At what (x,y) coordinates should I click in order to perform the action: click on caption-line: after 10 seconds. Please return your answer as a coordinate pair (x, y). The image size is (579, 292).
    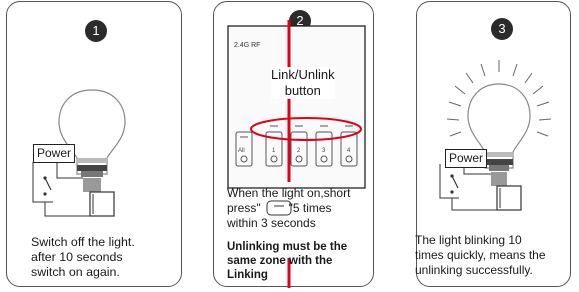
    Looking at the image, I should click on (77, 257).